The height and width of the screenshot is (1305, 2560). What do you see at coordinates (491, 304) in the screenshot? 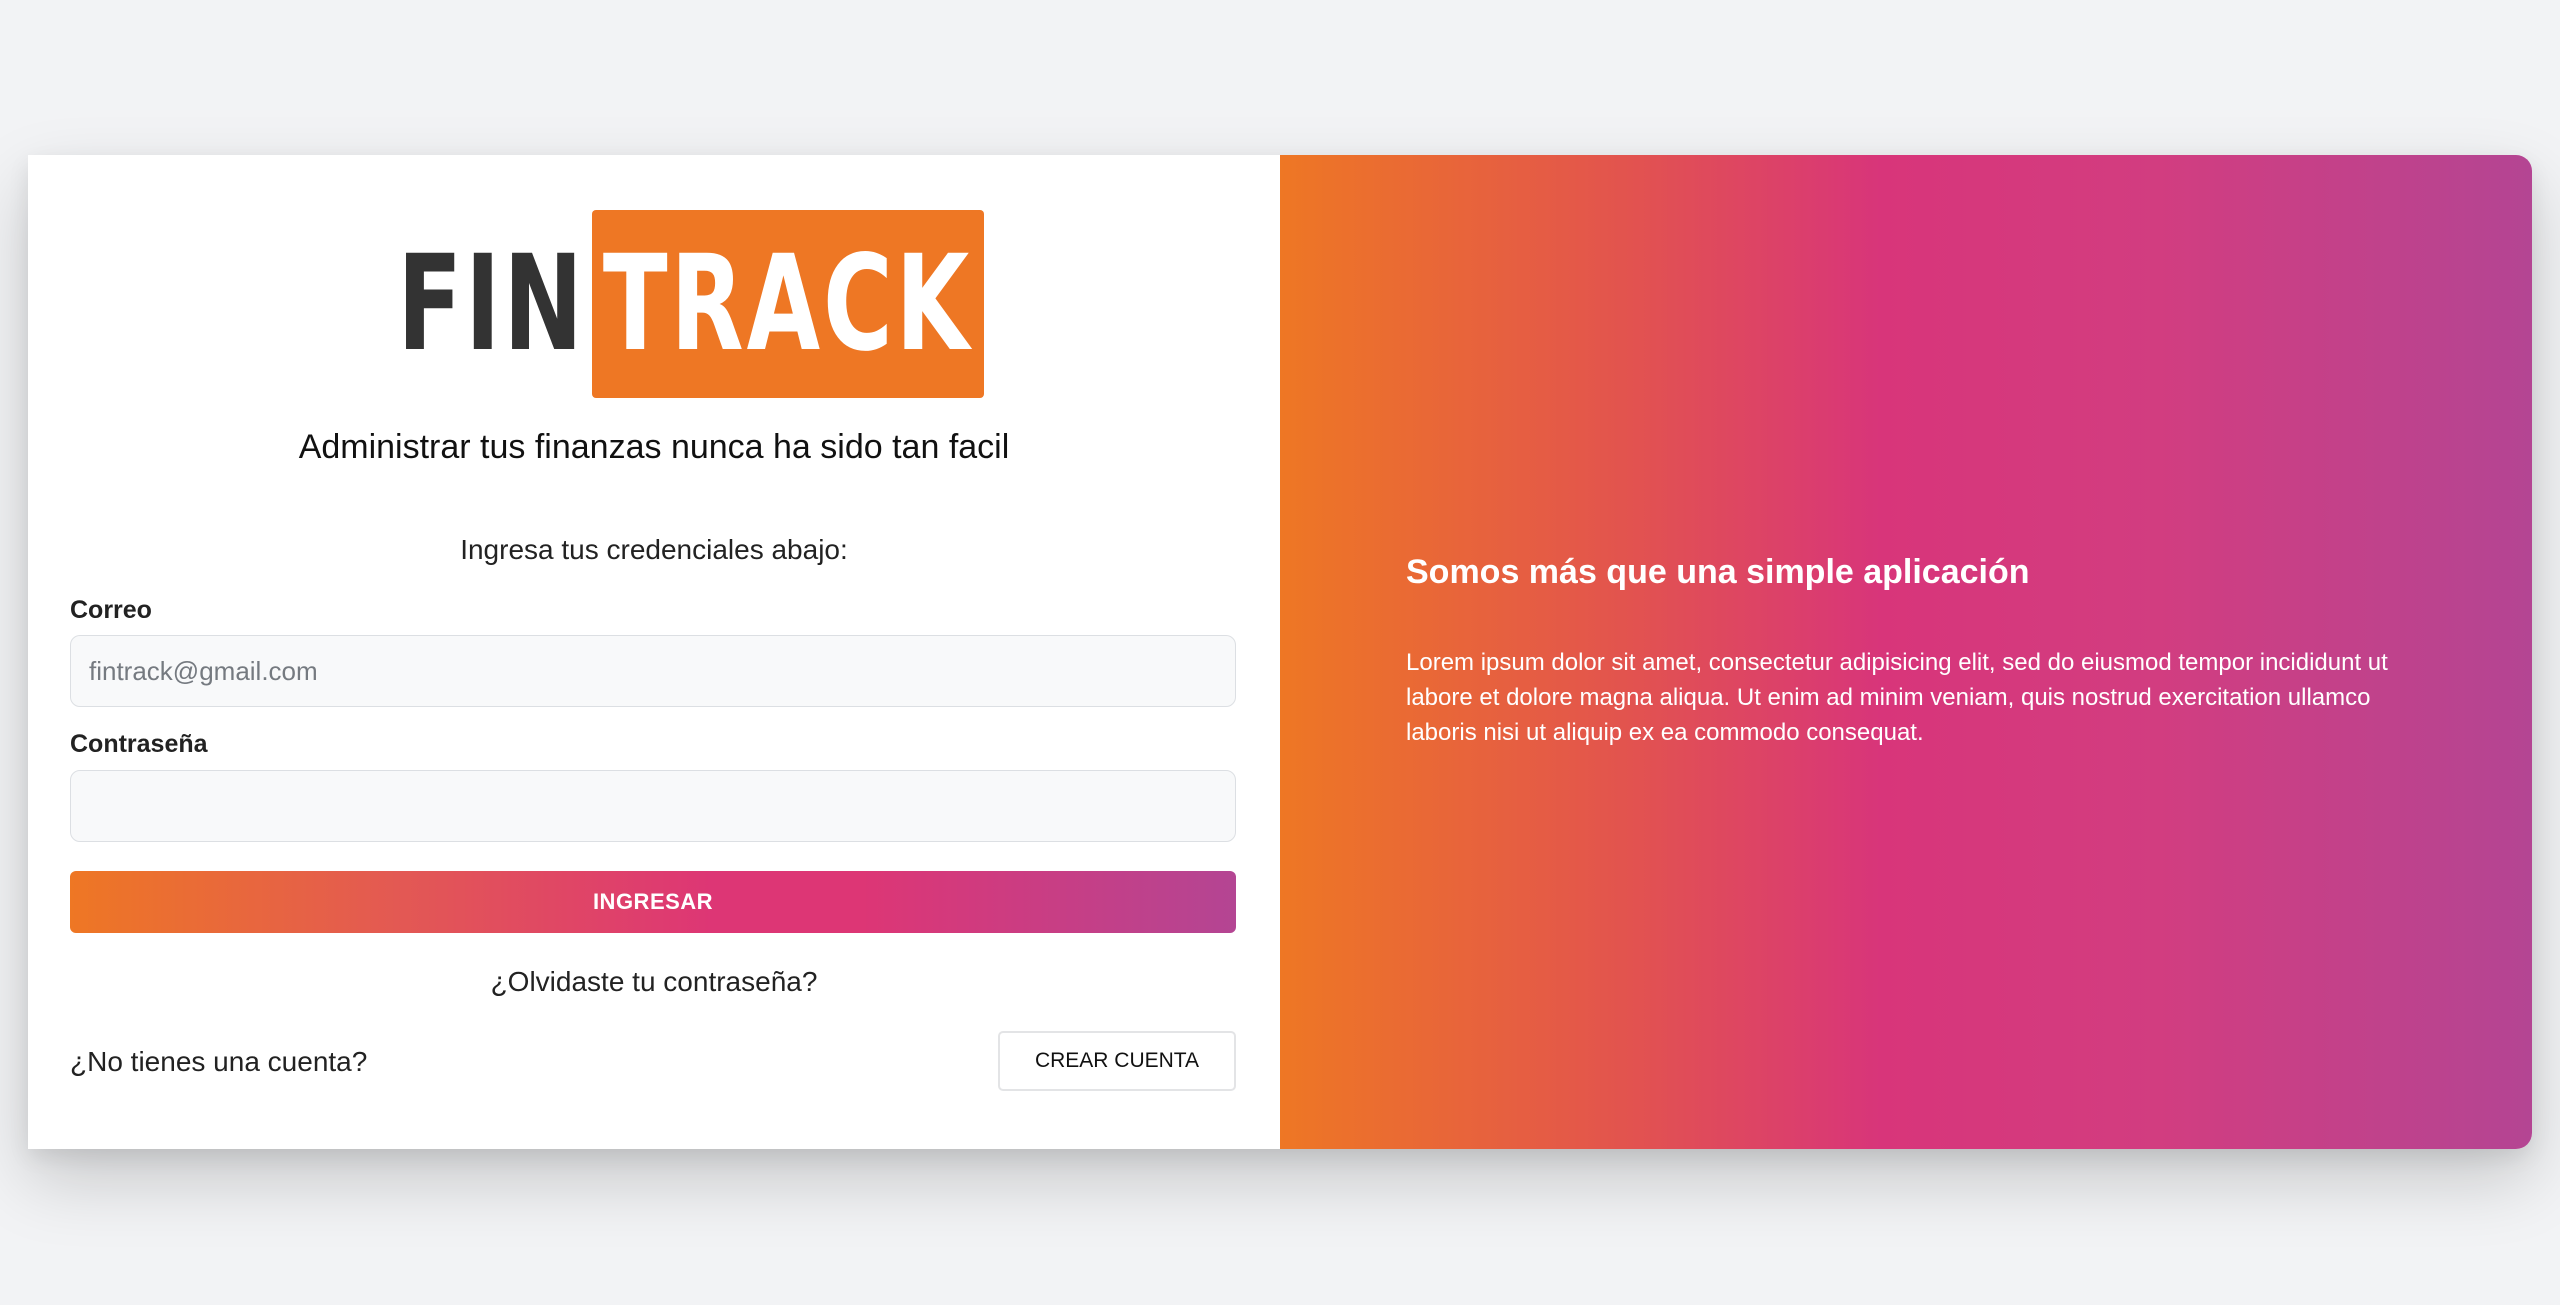
I see `logo-text-fin: FIN` at bounding box center [491, 304].